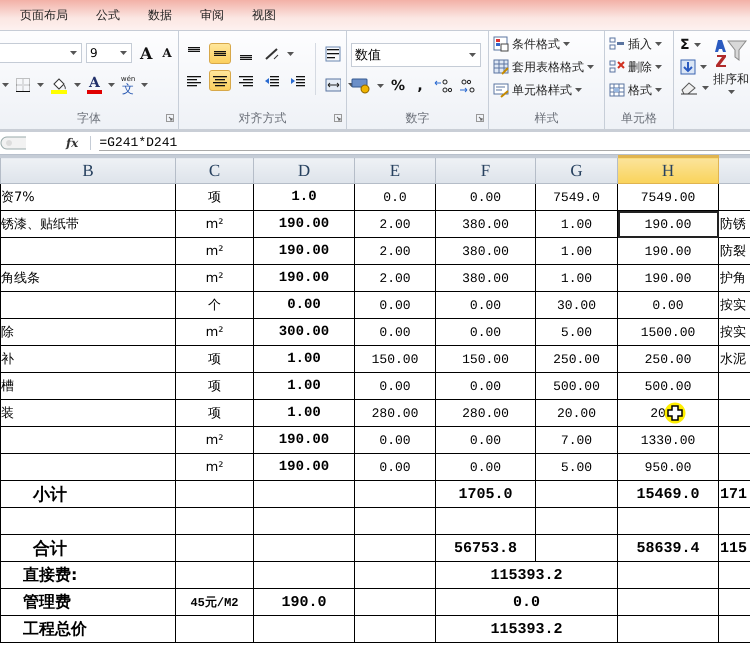  What do you see at coordinates (51, 15) in the screenshot?
I see `ribbon-tab: 页面布局` at bounding box center [51, 15].